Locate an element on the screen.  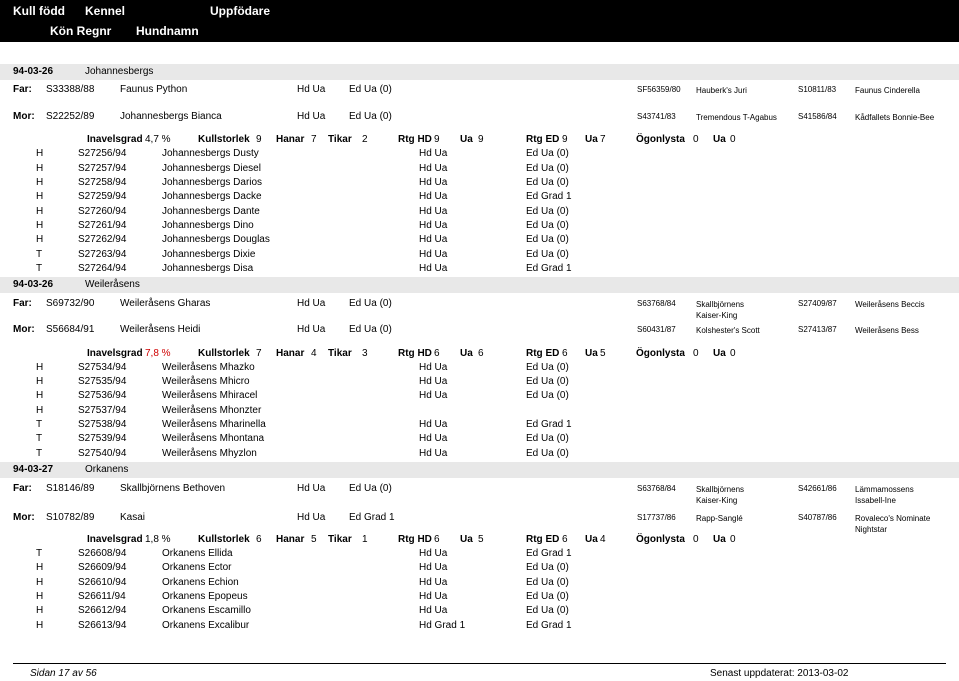
col-kull-fodd: Kull född is located at coordinates (39, 11).